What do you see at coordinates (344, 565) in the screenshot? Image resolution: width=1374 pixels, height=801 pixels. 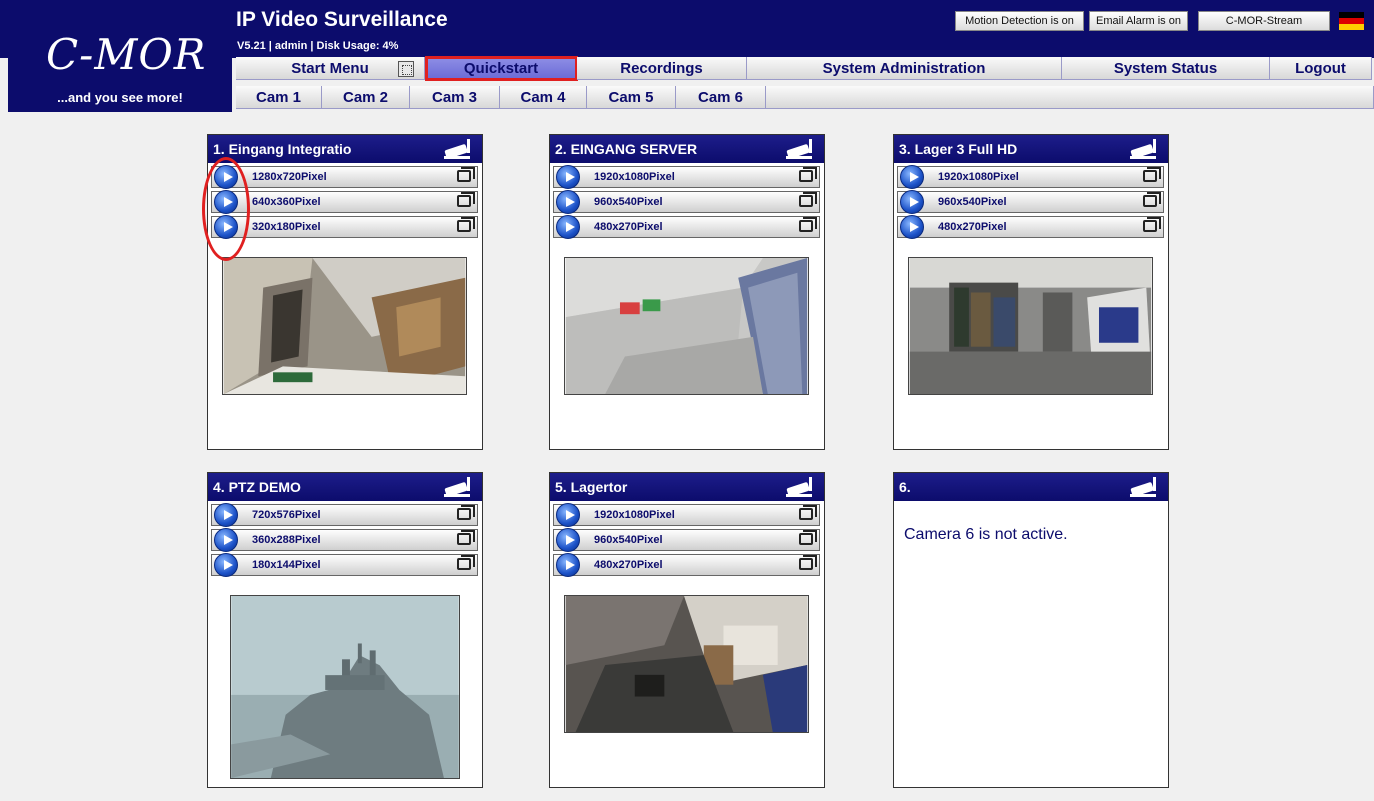 I see `stream-link: 180x144Pixel` at bounding box center [344, 565].